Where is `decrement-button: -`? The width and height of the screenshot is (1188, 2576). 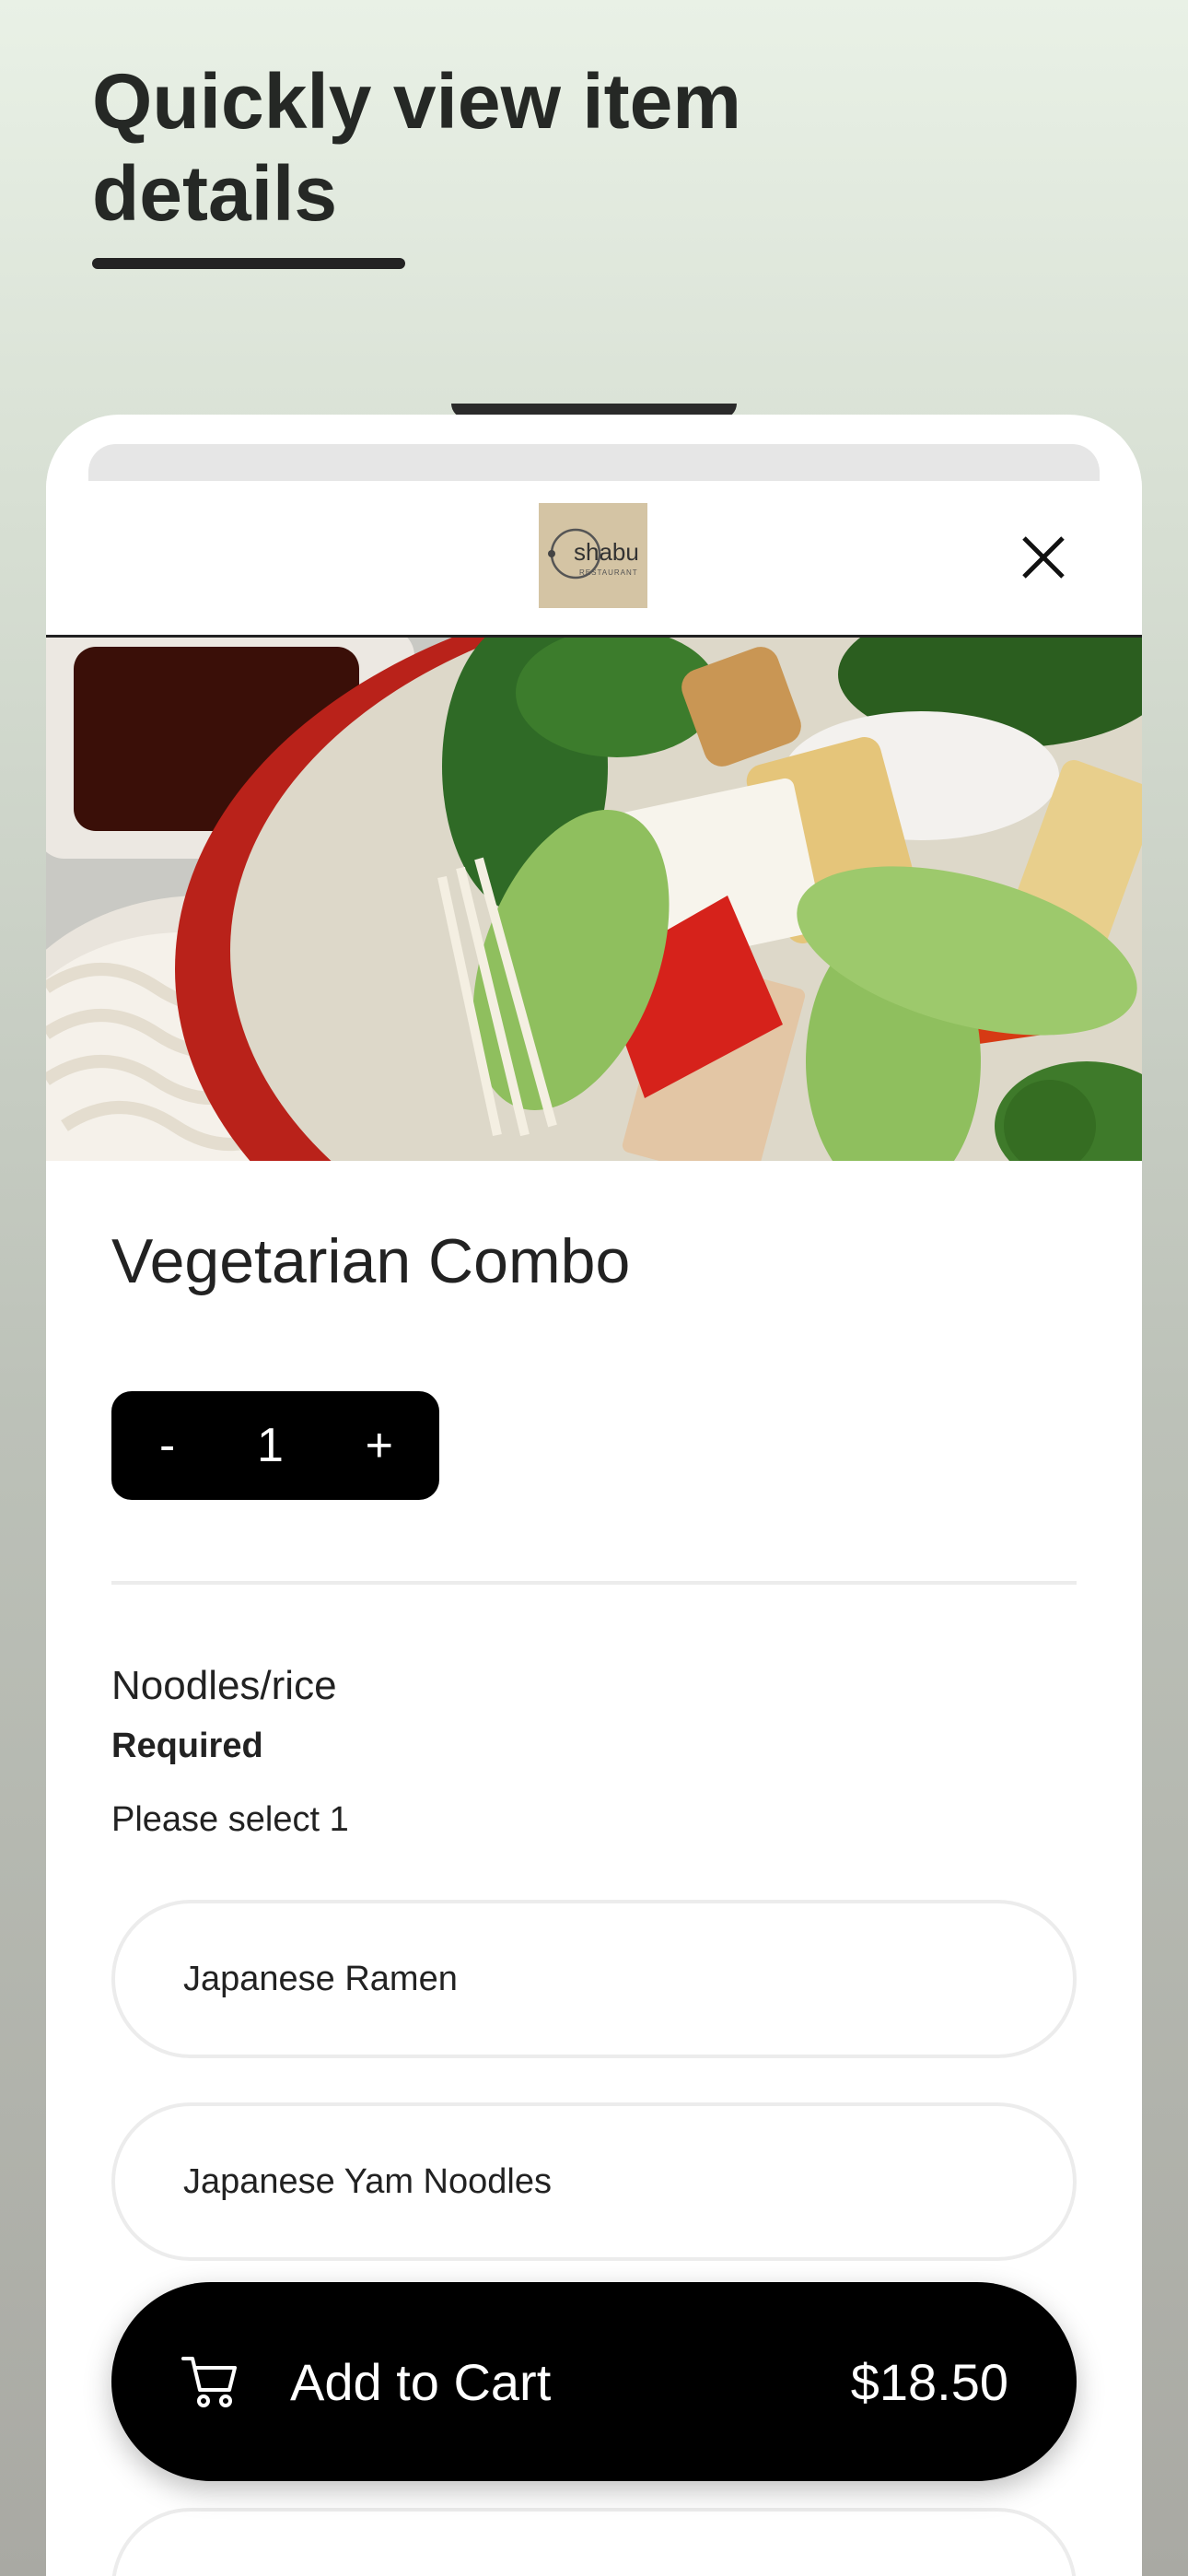
decrement-button: - is located at coordinates (167, 1445).